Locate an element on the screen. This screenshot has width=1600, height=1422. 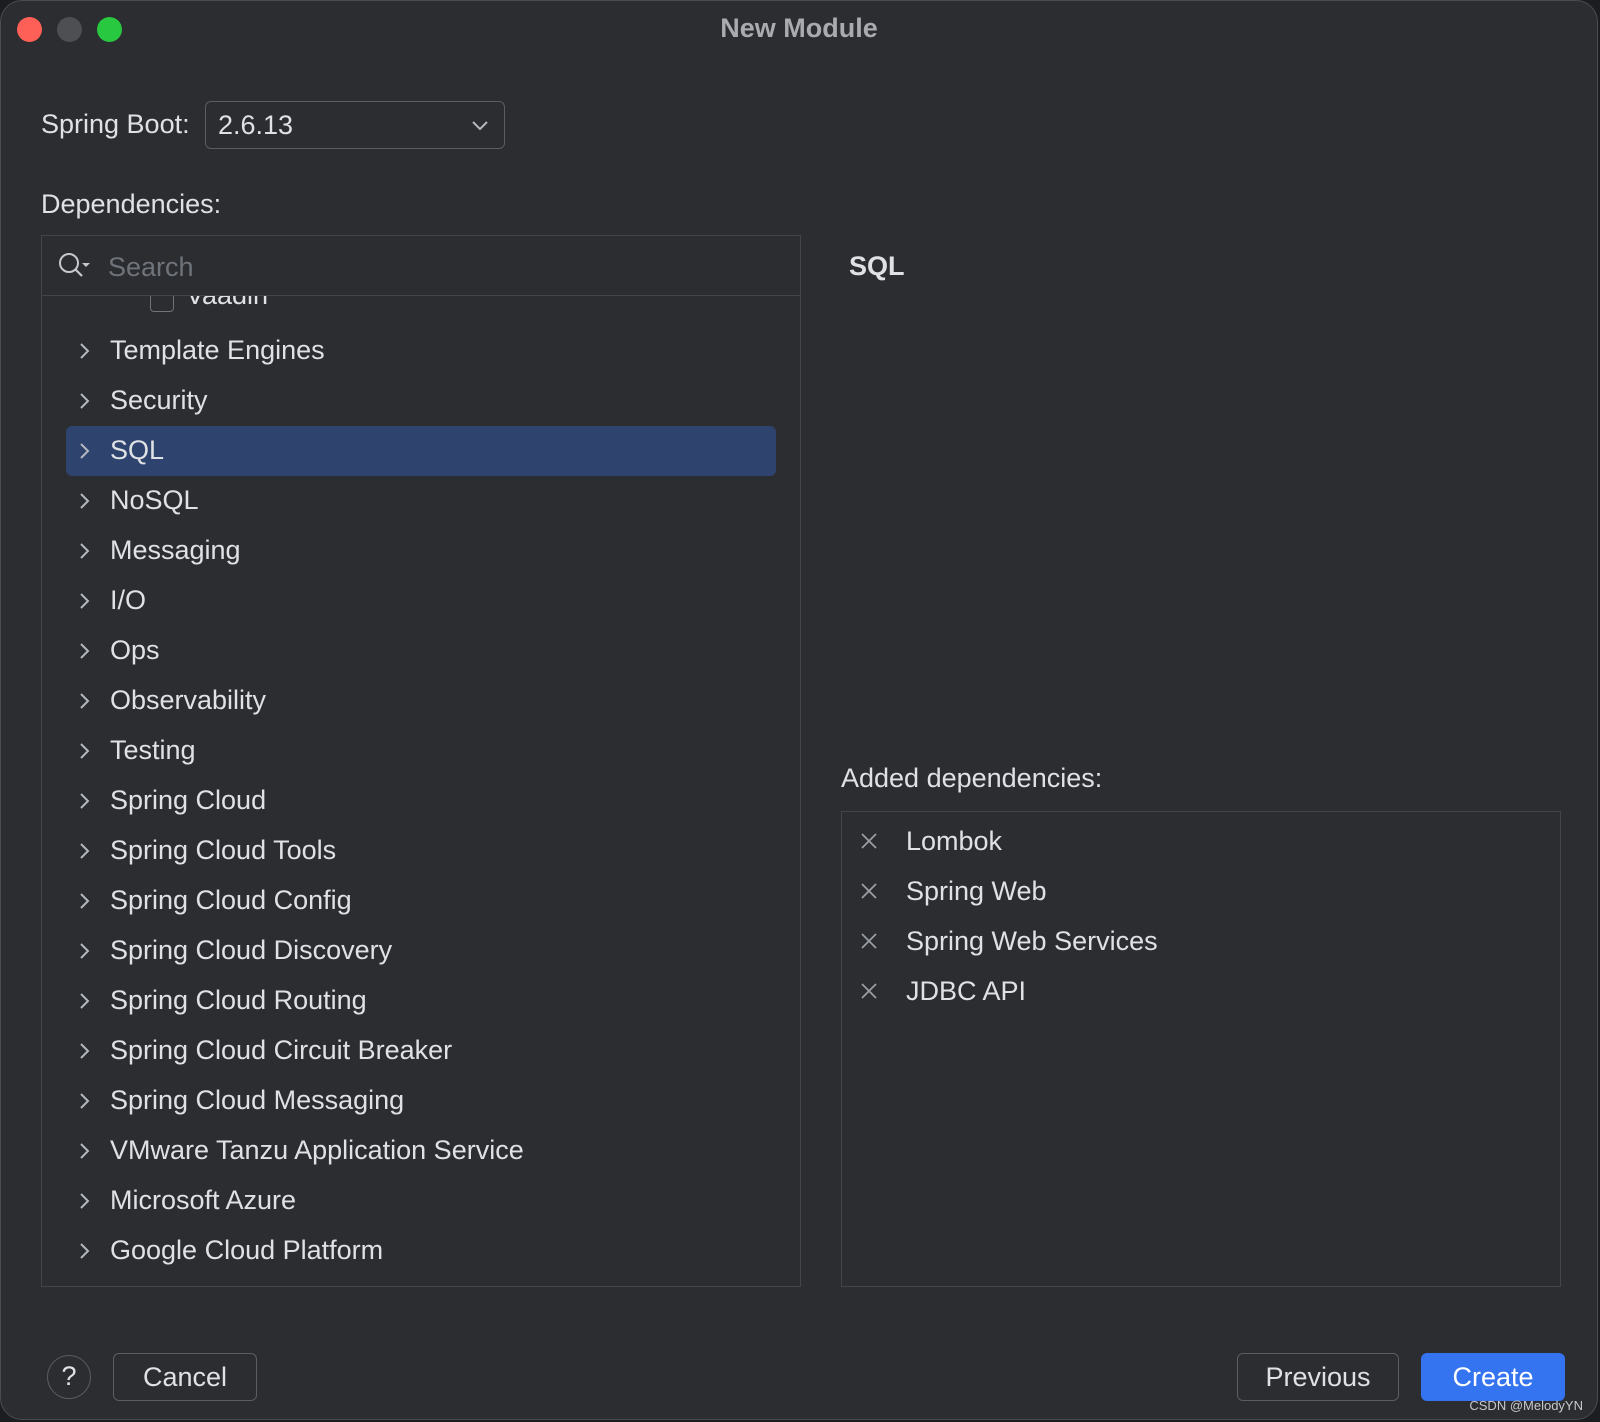
category-row-spring-cloud-tools: Spring Cloud Tools is located at coordinates (421, 851).